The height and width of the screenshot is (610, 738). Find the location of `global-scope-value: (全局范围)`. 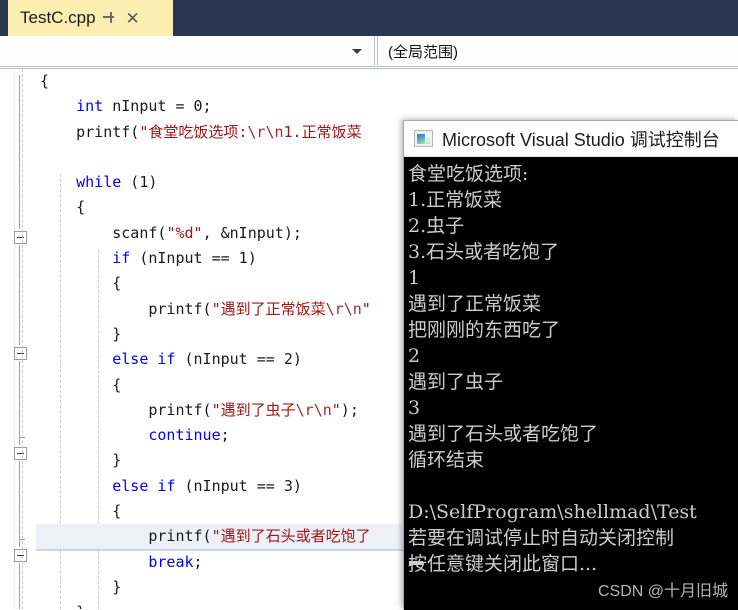

global-scope-value: (全局范围) is located at coordinates (423, 52).